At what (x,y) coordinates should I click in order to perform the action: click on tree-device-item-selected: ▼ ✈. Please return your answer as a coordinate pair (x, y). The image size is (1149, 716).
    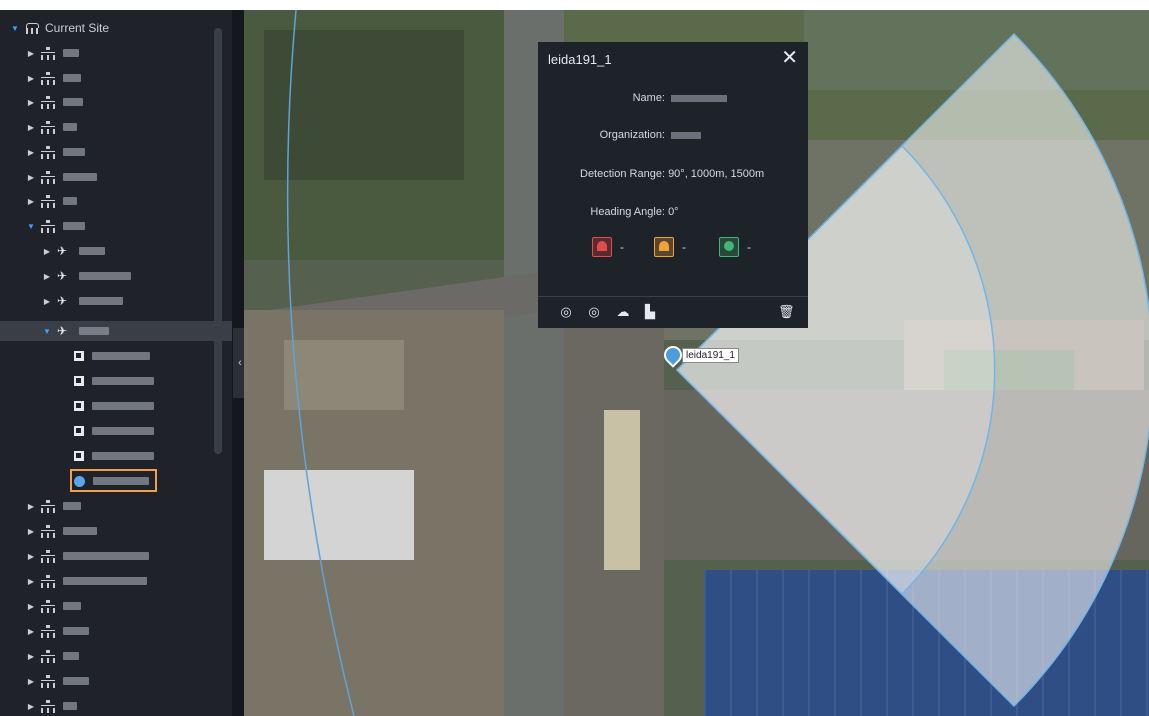
    Looking at the image, I should click on (116, 331).